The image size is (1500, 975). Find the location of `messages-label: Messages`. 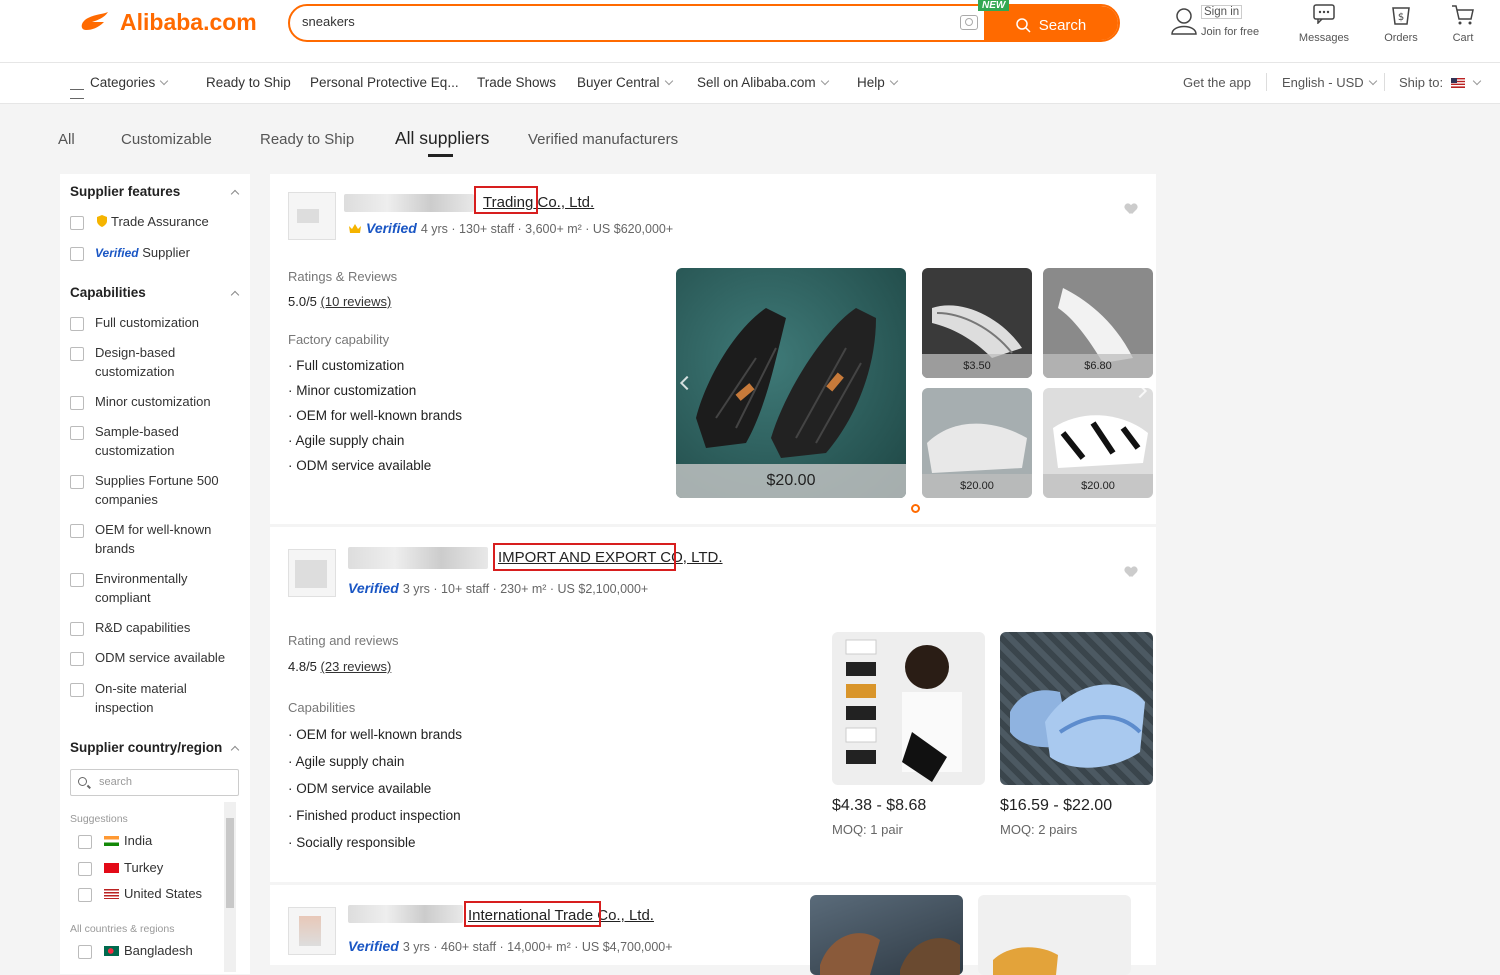

messages-label: Messages is located at coordinates (1324, 38).